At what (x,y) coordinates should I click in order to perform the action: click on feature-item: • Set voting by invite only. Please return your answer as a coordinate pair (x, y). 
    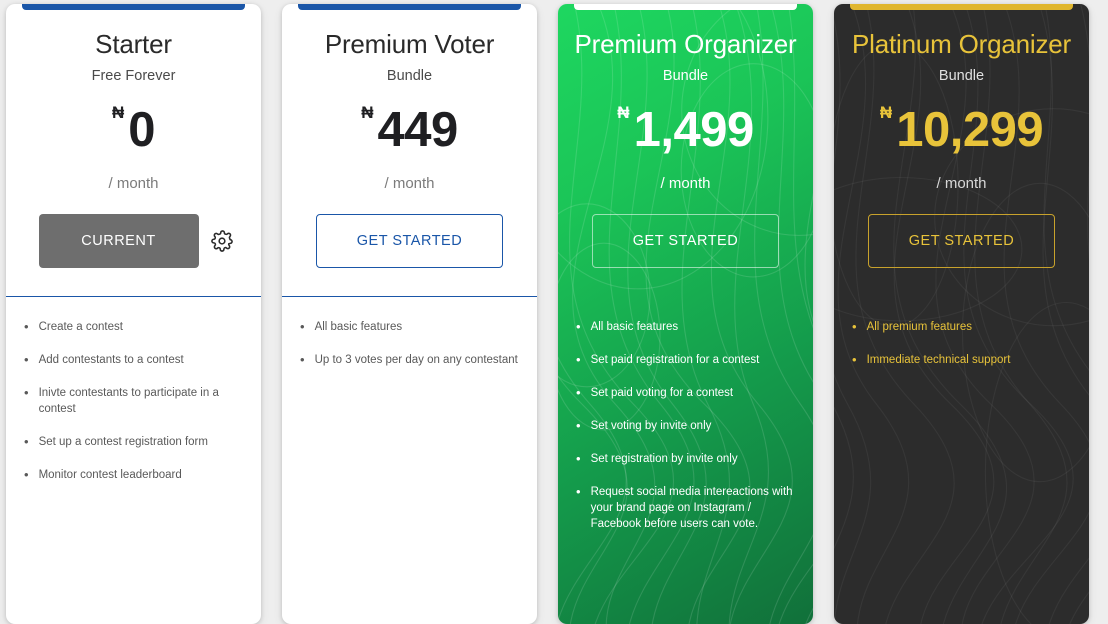
    Looking at the image, I should click on (686, 426).